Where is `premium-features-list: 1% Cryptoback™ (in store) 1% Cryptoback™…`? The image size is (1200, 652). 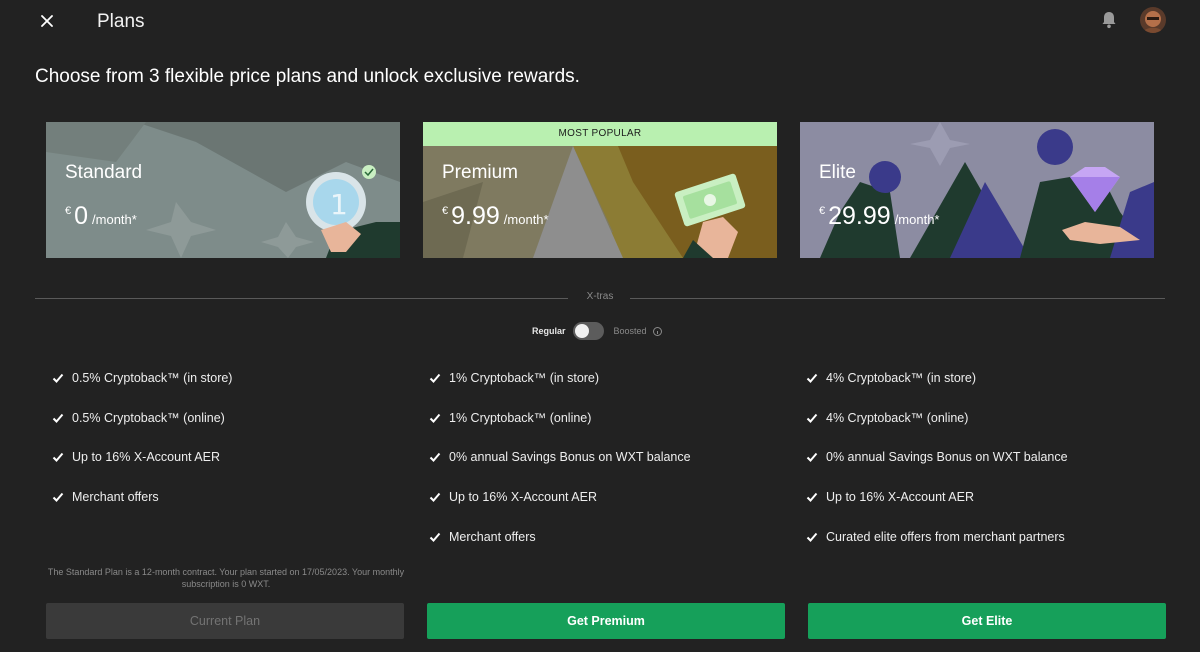
premium-features-list: 1% Cryptoback™ (in store) 1% Cryptoback™… is located at coordinates (560, 457).